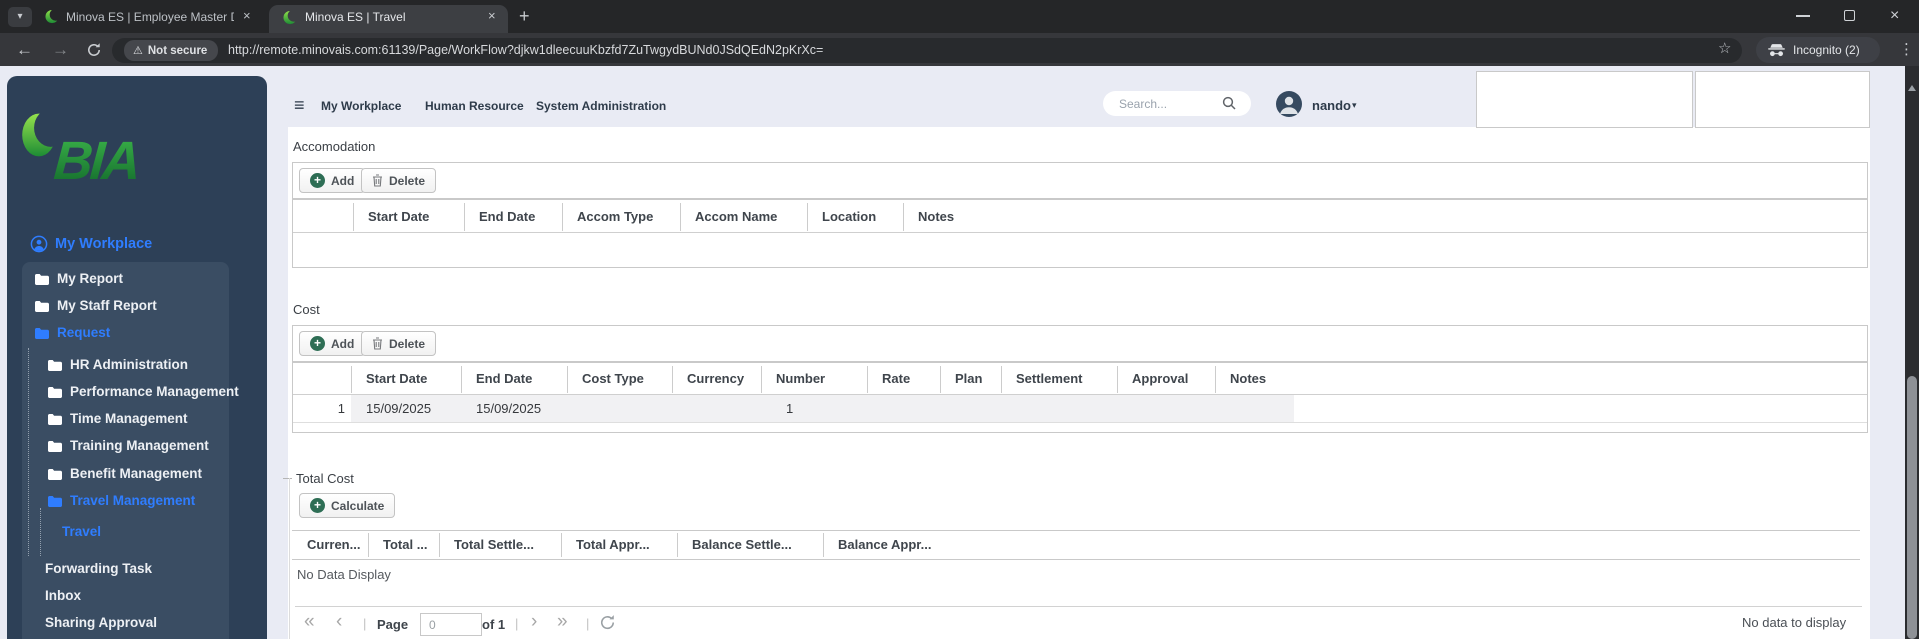 The height and width of the screenshot is (639, 1919). I want to click on window-close-button: ×, so click(1894, 16).